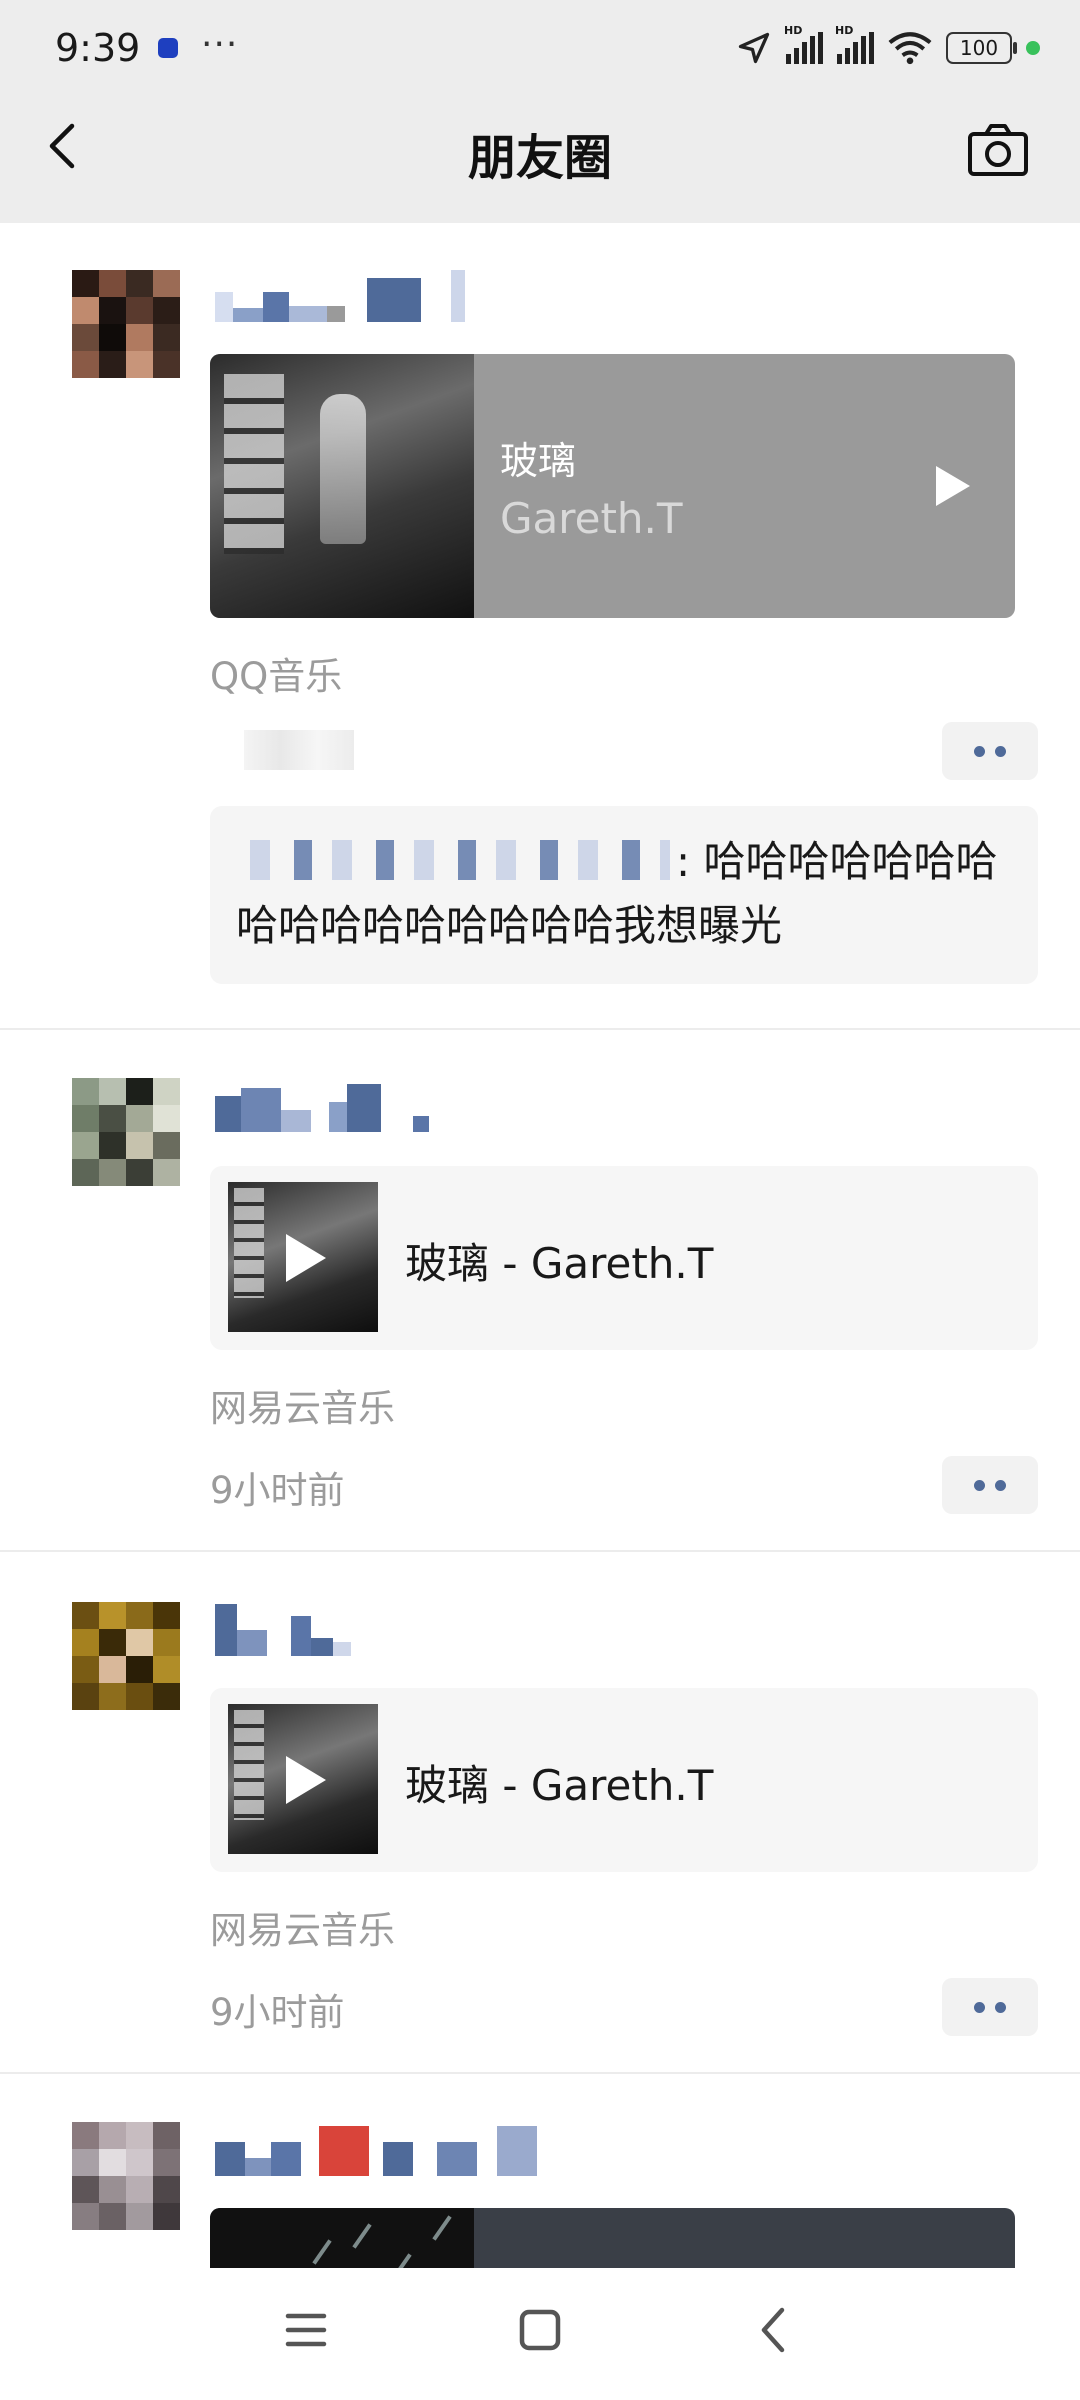  What do you see at coordinates (774, 2330) in the screenshot?
I see `nav-back-icon` at bounding box center [774, 2330].